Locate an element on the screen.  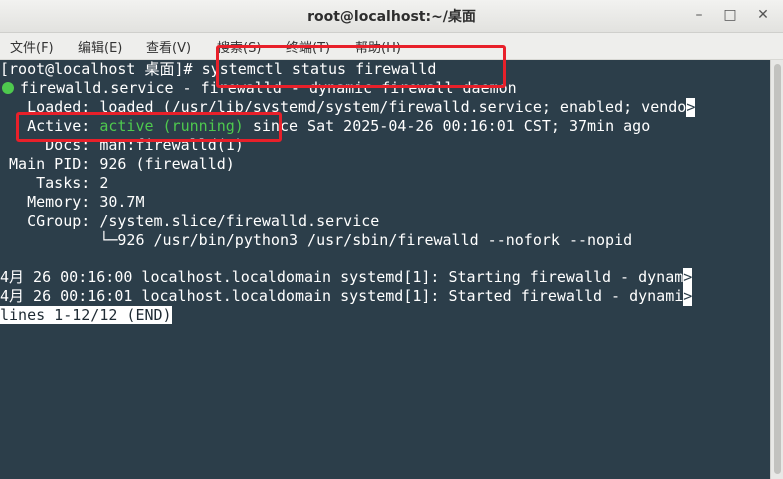
shell-prompt: [root@localhost 桌面]# is located at coordinates (96, 69).